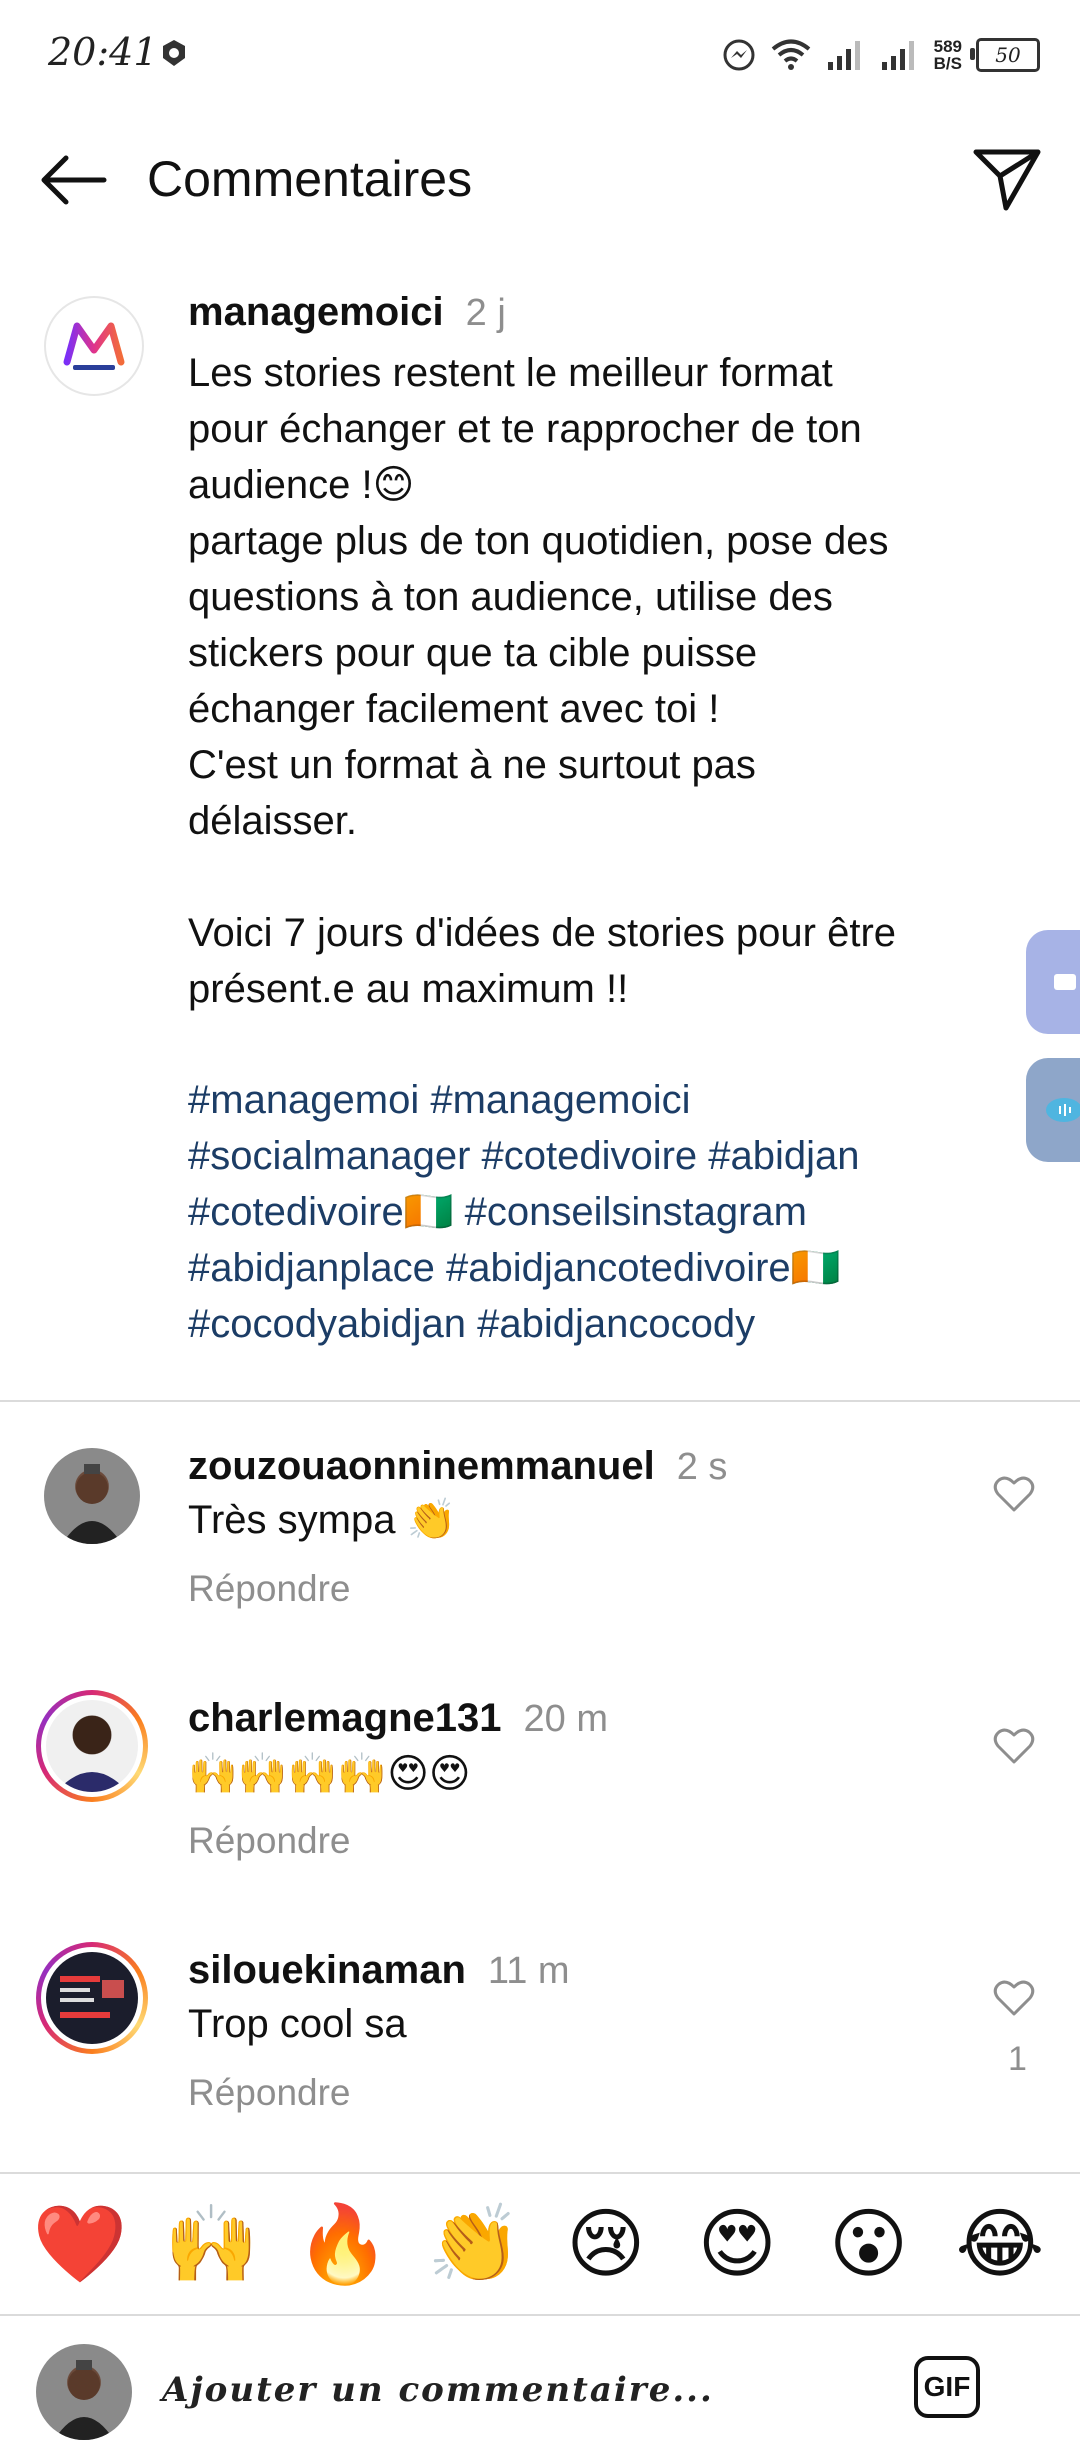 This screenshot has width=1080, height=2460. I want to click on hashtag-line: #socialmanager #cotedivoire #abidjan, so click(588, 1156).